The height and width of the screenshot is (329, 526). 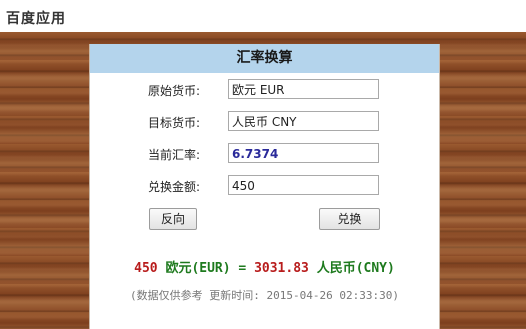 What do you see at coordinates (146, 268) in the screenshot?
I see `result-from-amount: 450` at bounding box center [146, 268].